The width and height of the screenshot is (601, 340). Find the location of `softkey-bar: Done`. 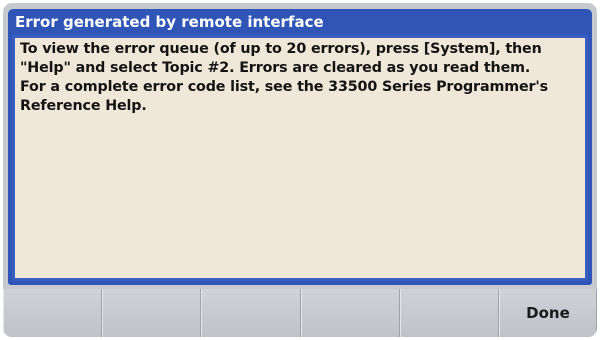

softkey-bar: Done is located at coordinates (300, 313).